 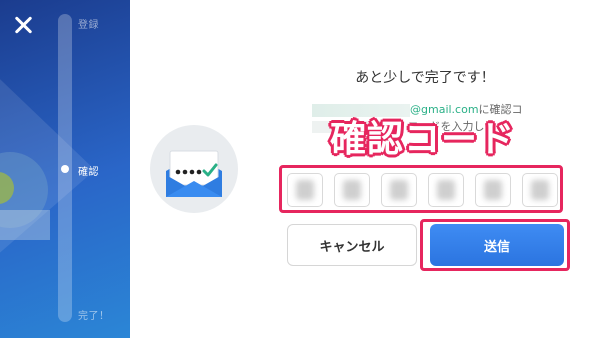 What do you see at coordinates (425, 78) in the screenshot?
I see `page-title: あと少しで完了です！` at bounding box center [425, 78].